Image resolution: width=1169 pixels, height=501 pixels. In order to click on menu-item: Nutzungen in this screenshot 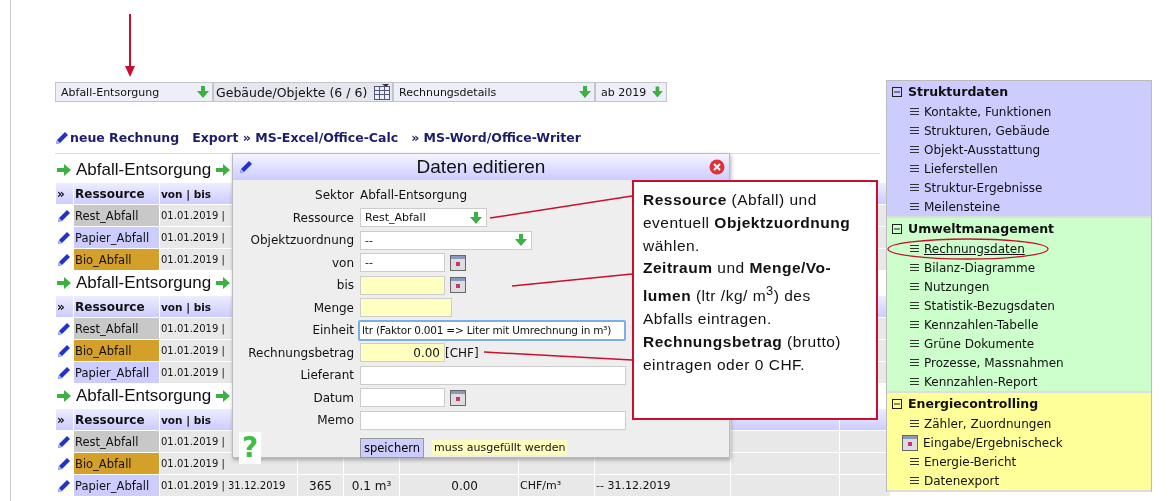, I will do `click(957, 286)`.